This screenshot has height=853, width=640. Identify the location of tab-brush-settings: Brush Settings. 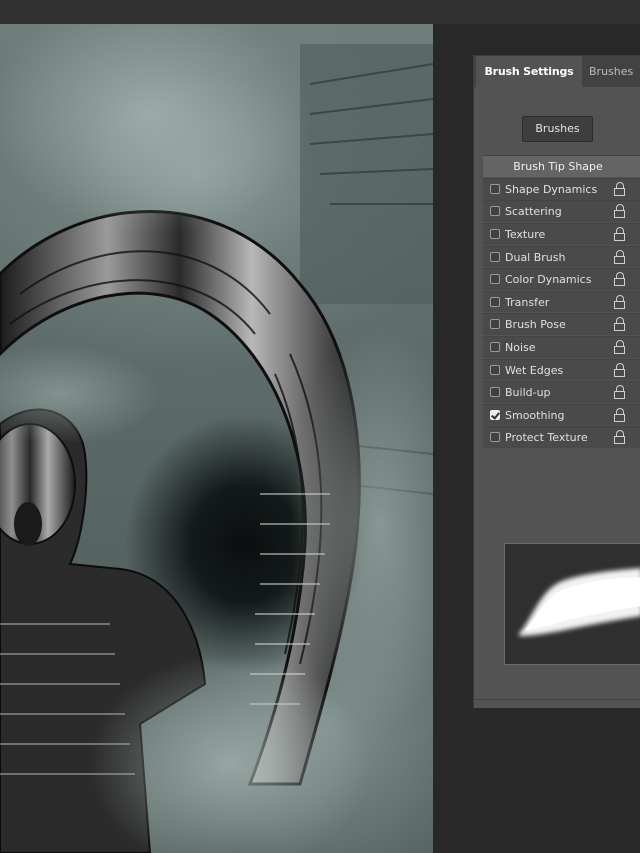
(529, 71).